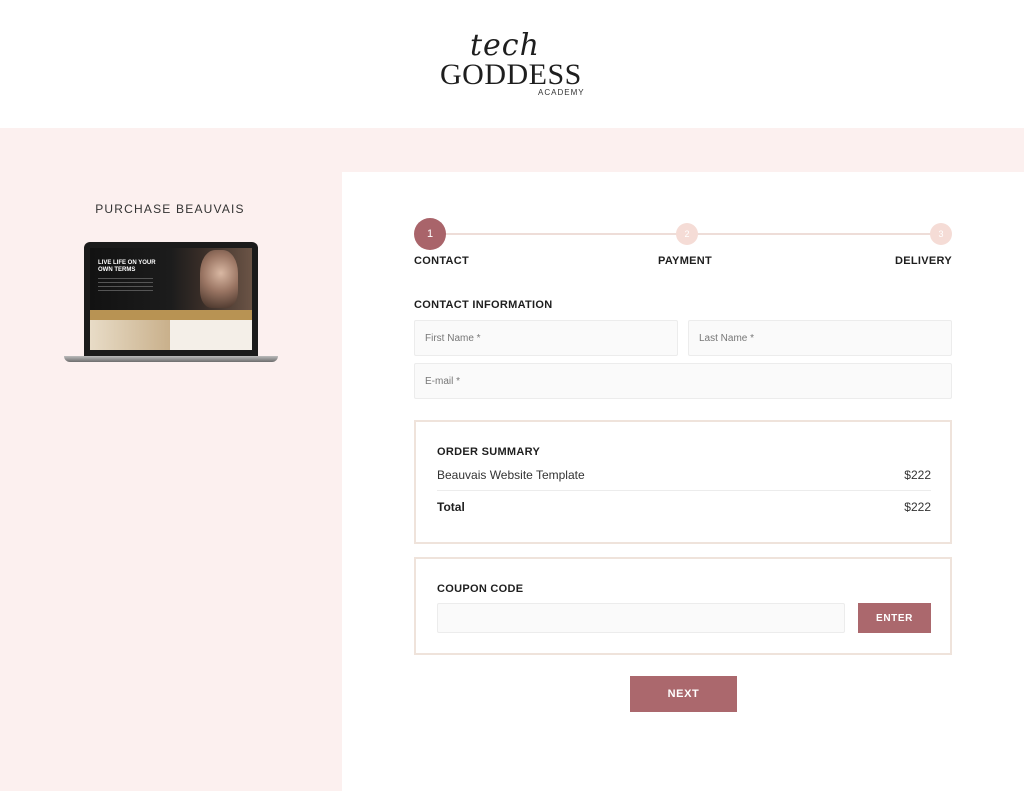 The image size is (1024, 791). Describe the element at coordinates (511, 475) in the screenshot. I see `order-item-name: Beauvais Website Template` at that location.